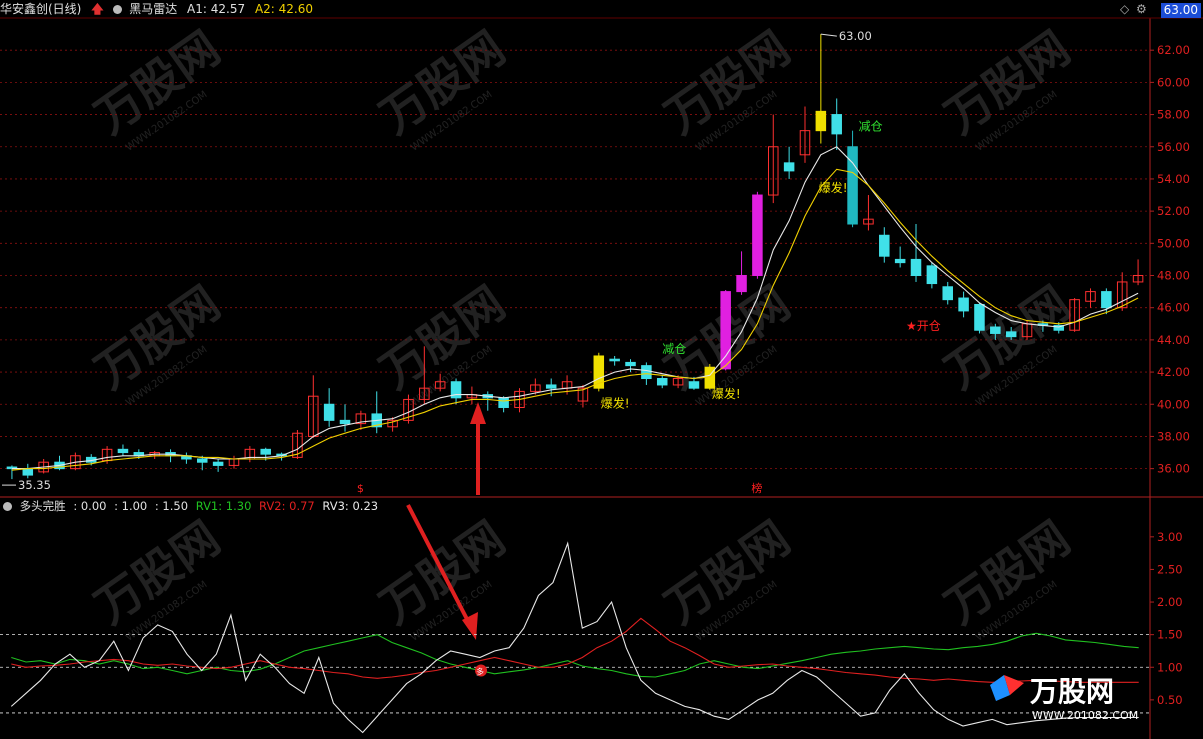 This screenshot has height=739, width=1203. Describe the element at coordinates (923, 326) in the screenshot. I see `kaicang-marker: ★开仓` at that location.